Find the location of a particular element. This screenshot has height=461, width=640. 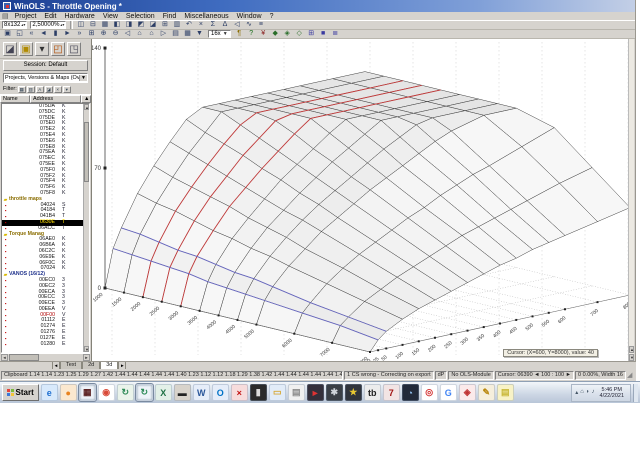

project-properties-icon: ◪ is located at coordinates (10, 48).